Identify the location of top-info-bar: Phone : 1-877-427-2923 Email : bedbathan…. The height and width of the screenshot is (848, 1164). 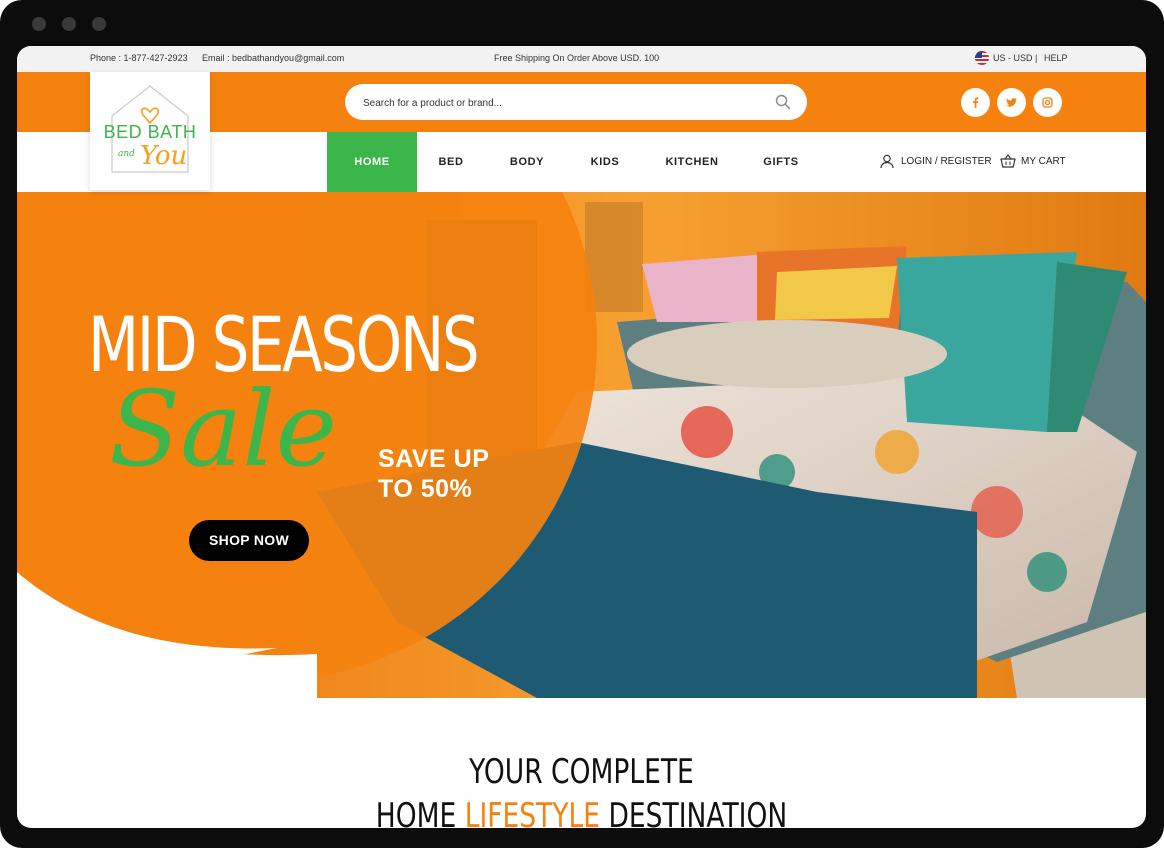
(581, 59).